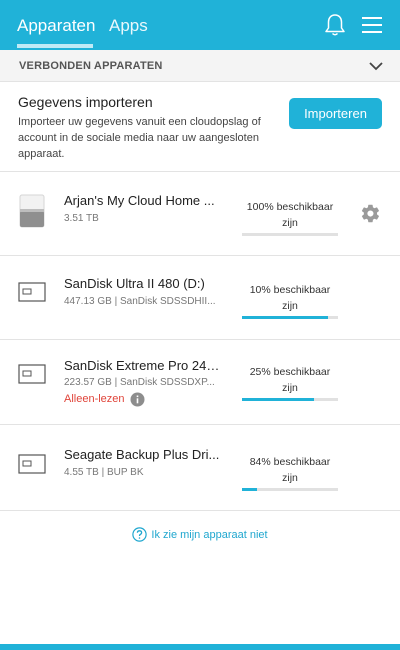  What do you see at coordinates (372, 25) in the screenshot?
I see `hamburger-menu-icon` at bounding box center [372, 25].